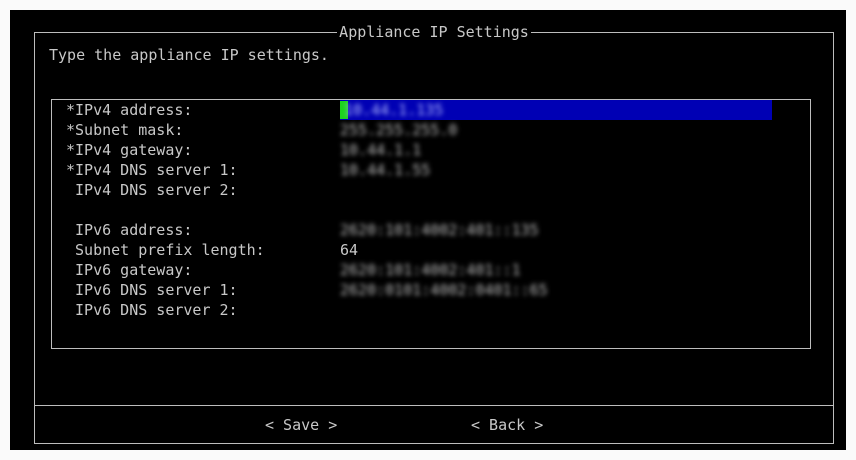 Image resolution: width=856 pixels, height=460 pixels. Describe the element at coordinates (152, 190) in the screenshot. I see `field-label: IPv4 DNS server 2:` at that location.